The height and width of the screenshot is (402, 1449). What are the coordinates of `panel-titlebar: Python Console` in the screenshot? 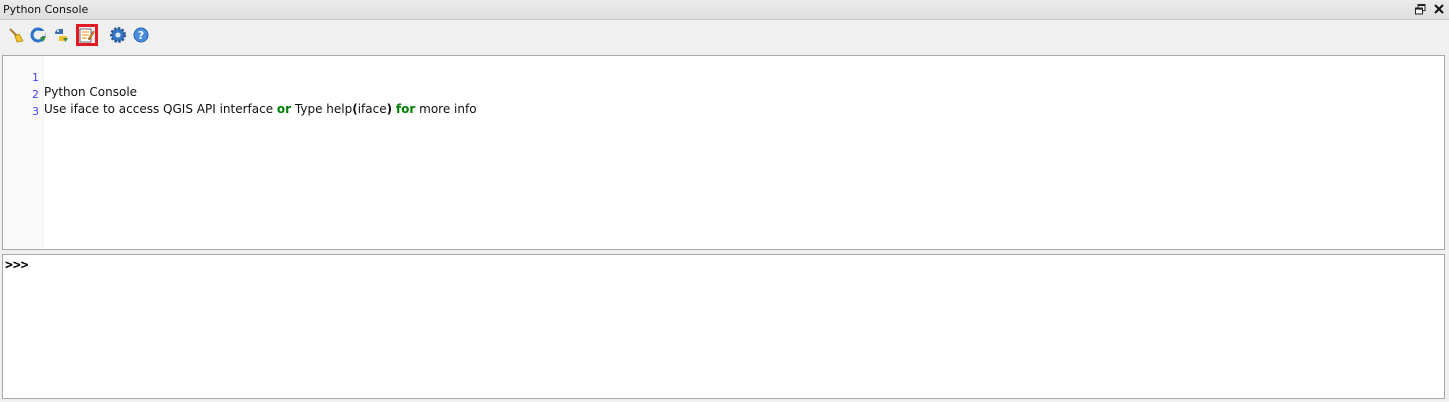 It's located at (724, 10).